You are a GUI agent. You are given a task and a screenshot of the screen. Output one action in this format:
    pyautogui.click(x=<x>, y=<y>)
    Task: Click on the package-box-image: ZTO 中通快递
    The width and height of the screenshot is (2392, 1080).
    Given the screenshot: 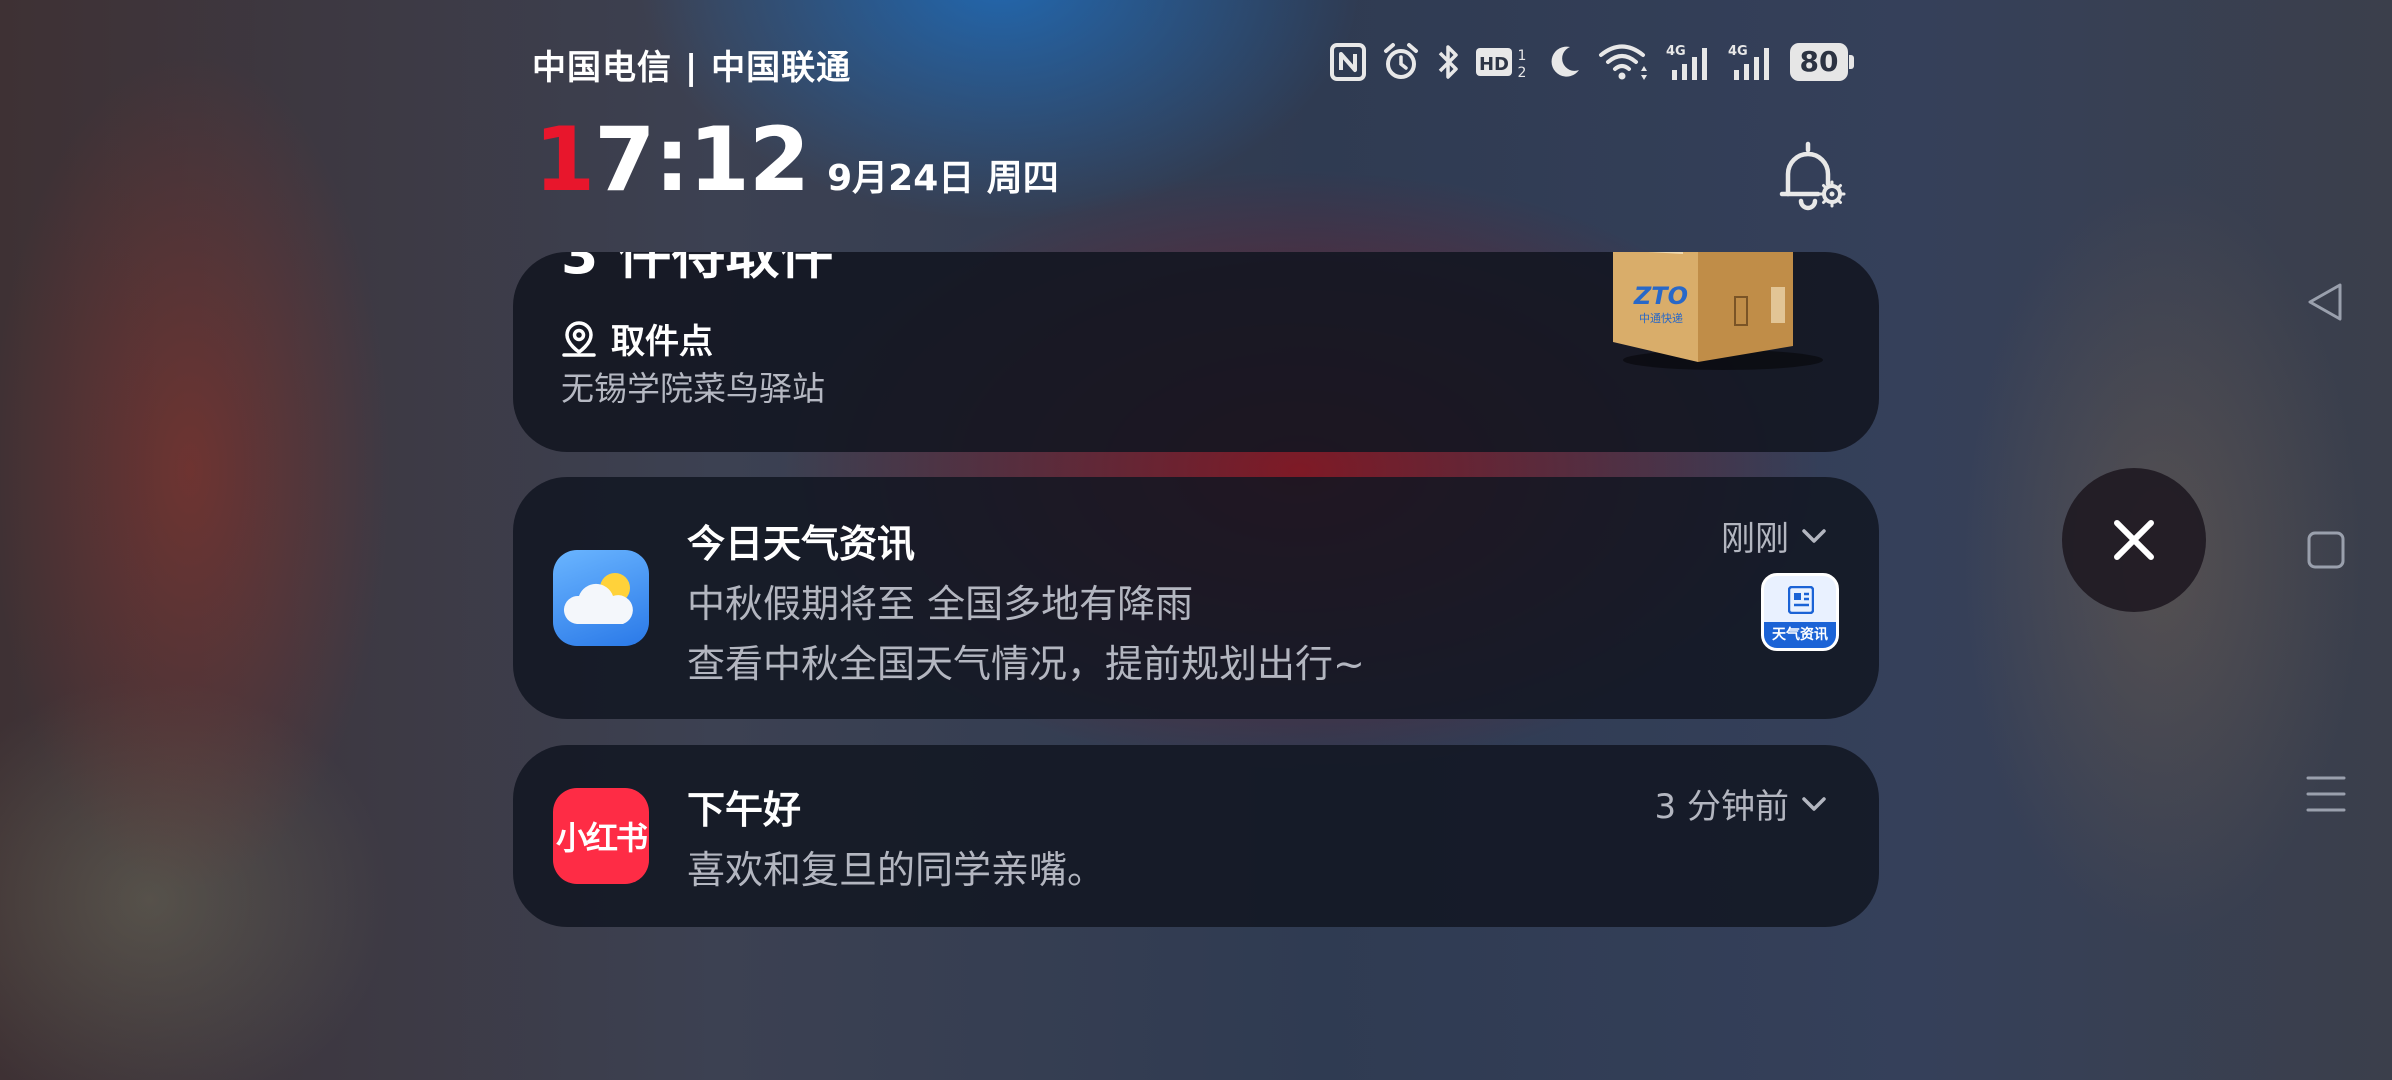 What is the action you would take?
    pyautogui.click(x=1718, y=311)
    